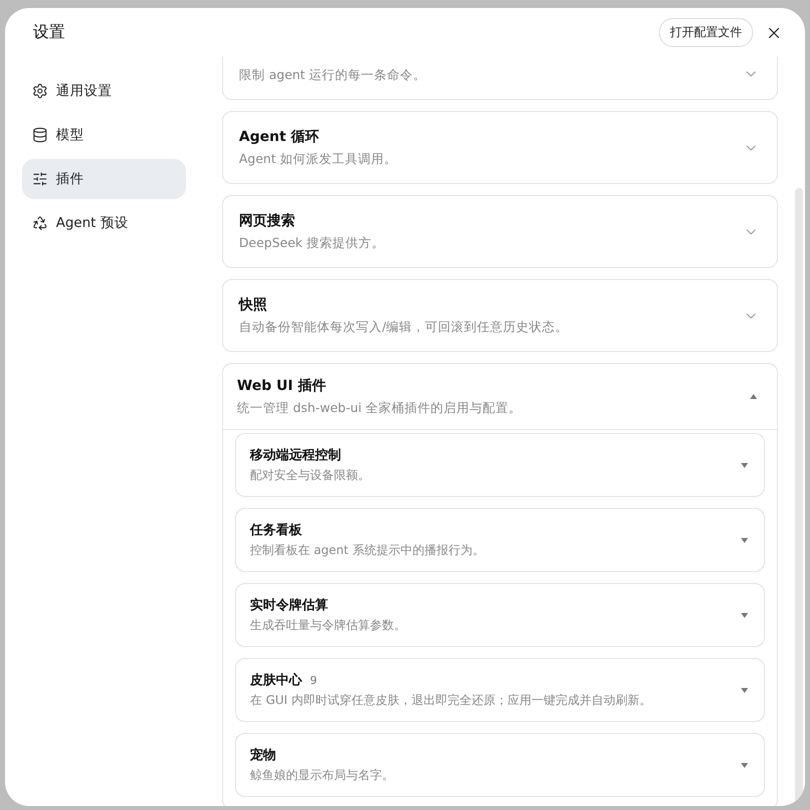 This screenshot has height=810, width=810. I want to click on plugin-description: 生成吞吐量与令牌估算参数。, so click(328, 625).